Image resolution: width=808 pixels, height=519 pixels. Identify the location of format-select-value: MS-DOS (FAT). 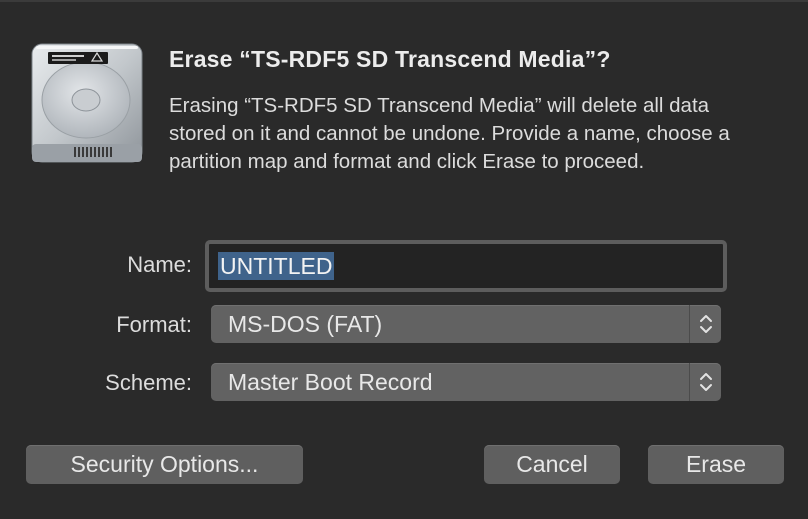
(305, 324).